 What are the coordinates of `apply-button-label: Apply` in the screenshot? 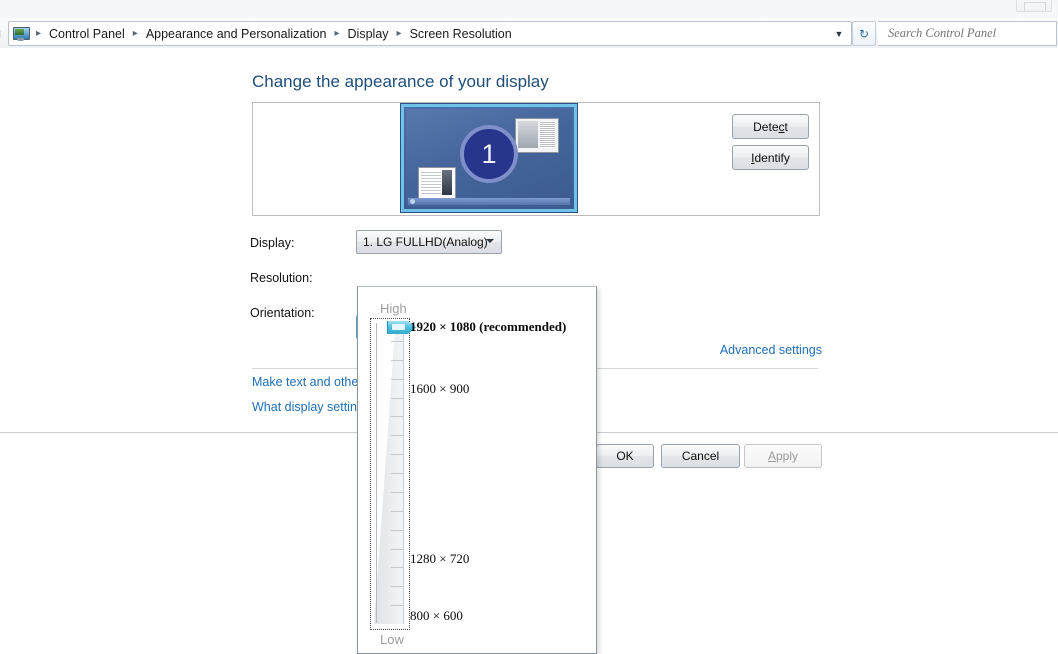 It's located at (783, 456).